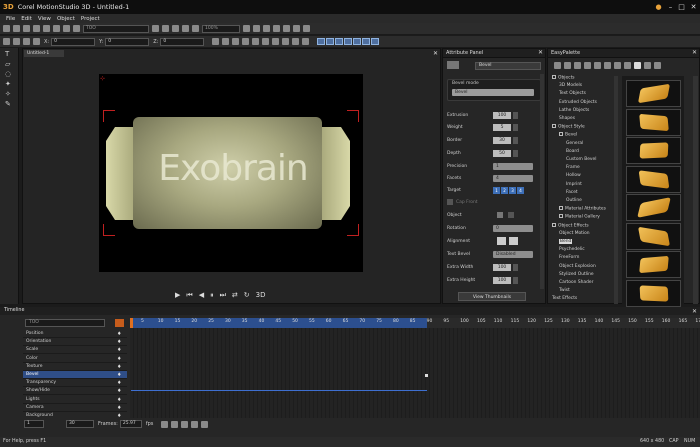 The width and height of the screenshot is (700, 447). What do you see at coordinates (130, 424) in the screenshot?
I see `duration-field: 25.97` at bounding box center [130, 424].